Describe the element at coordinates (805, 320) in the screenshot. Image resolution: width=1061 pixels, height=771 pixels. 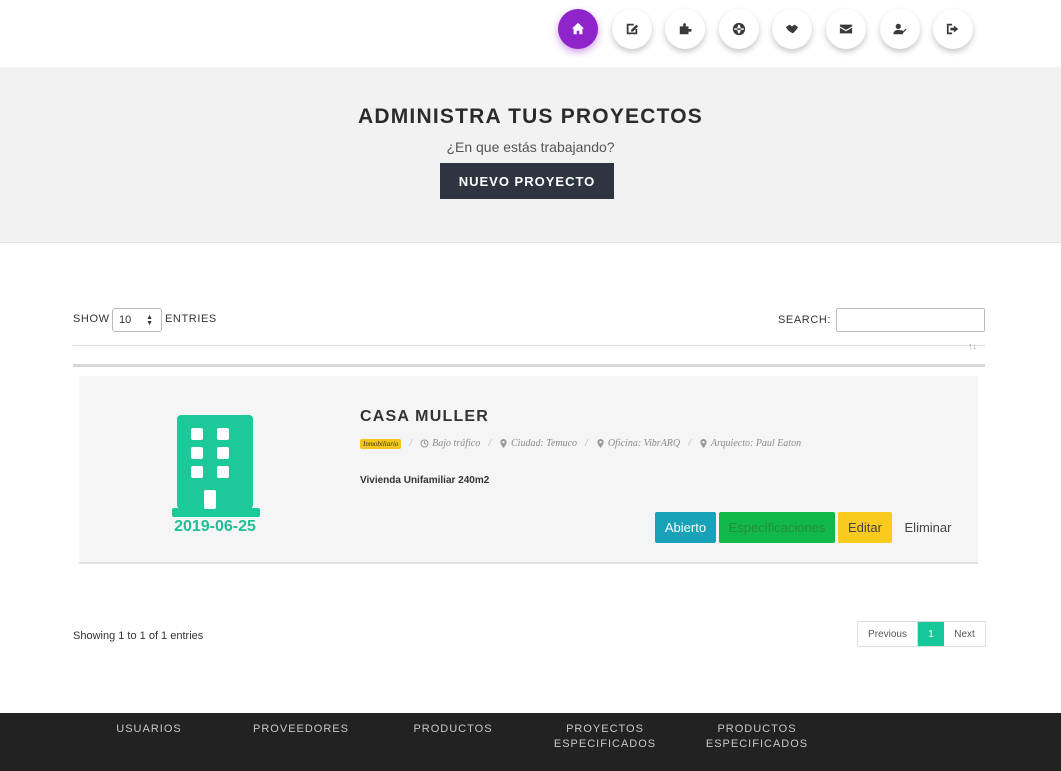
I see `search-label: SEARCH:` at that location.